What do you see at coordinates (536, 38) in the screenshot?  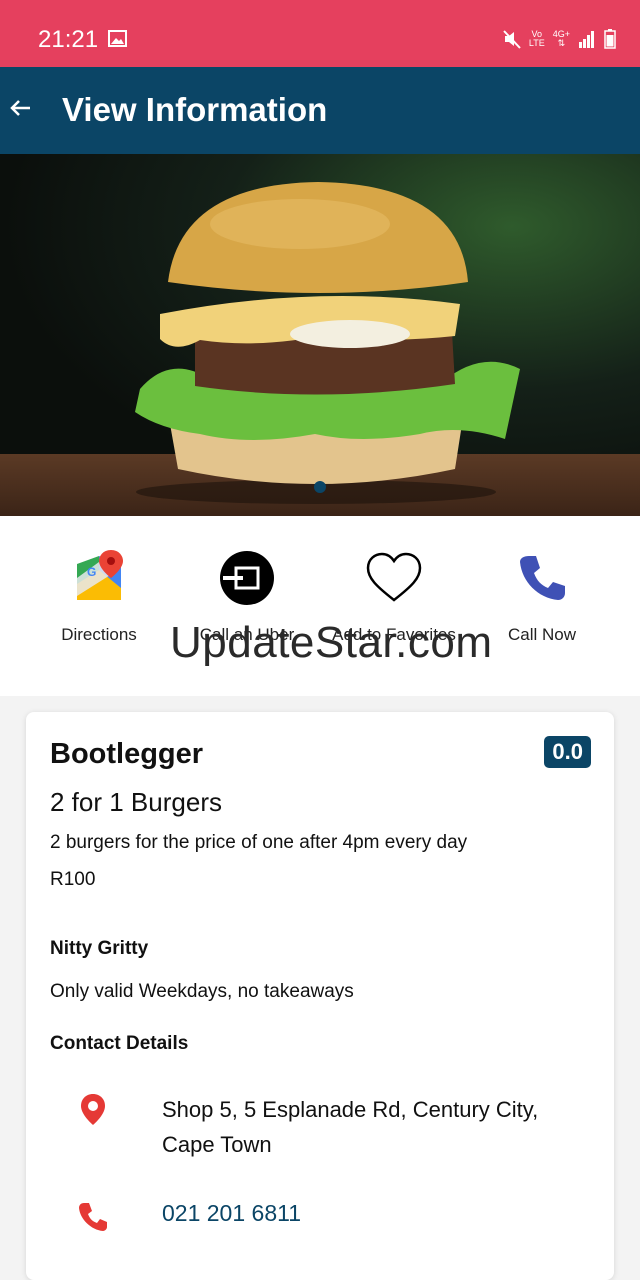 I see `volte-label: Vo LTE` at bounding box center [536, 38].